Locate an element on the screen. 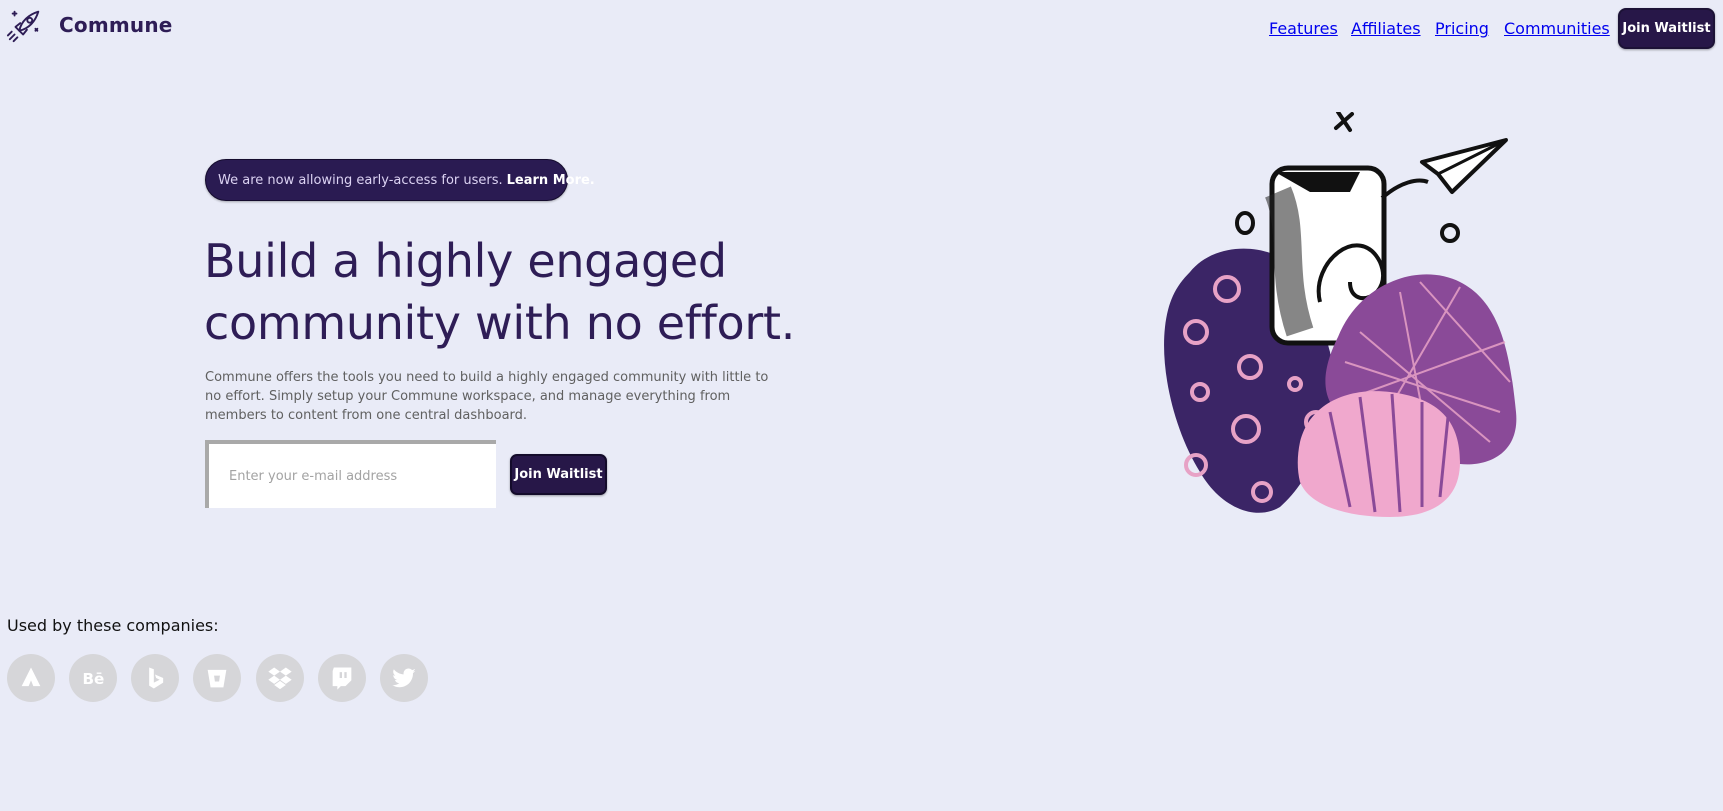 The height and width of the screenshot is (811, 1723). nav-affiliates: Affiliates is located at coordinates (1386, 28).